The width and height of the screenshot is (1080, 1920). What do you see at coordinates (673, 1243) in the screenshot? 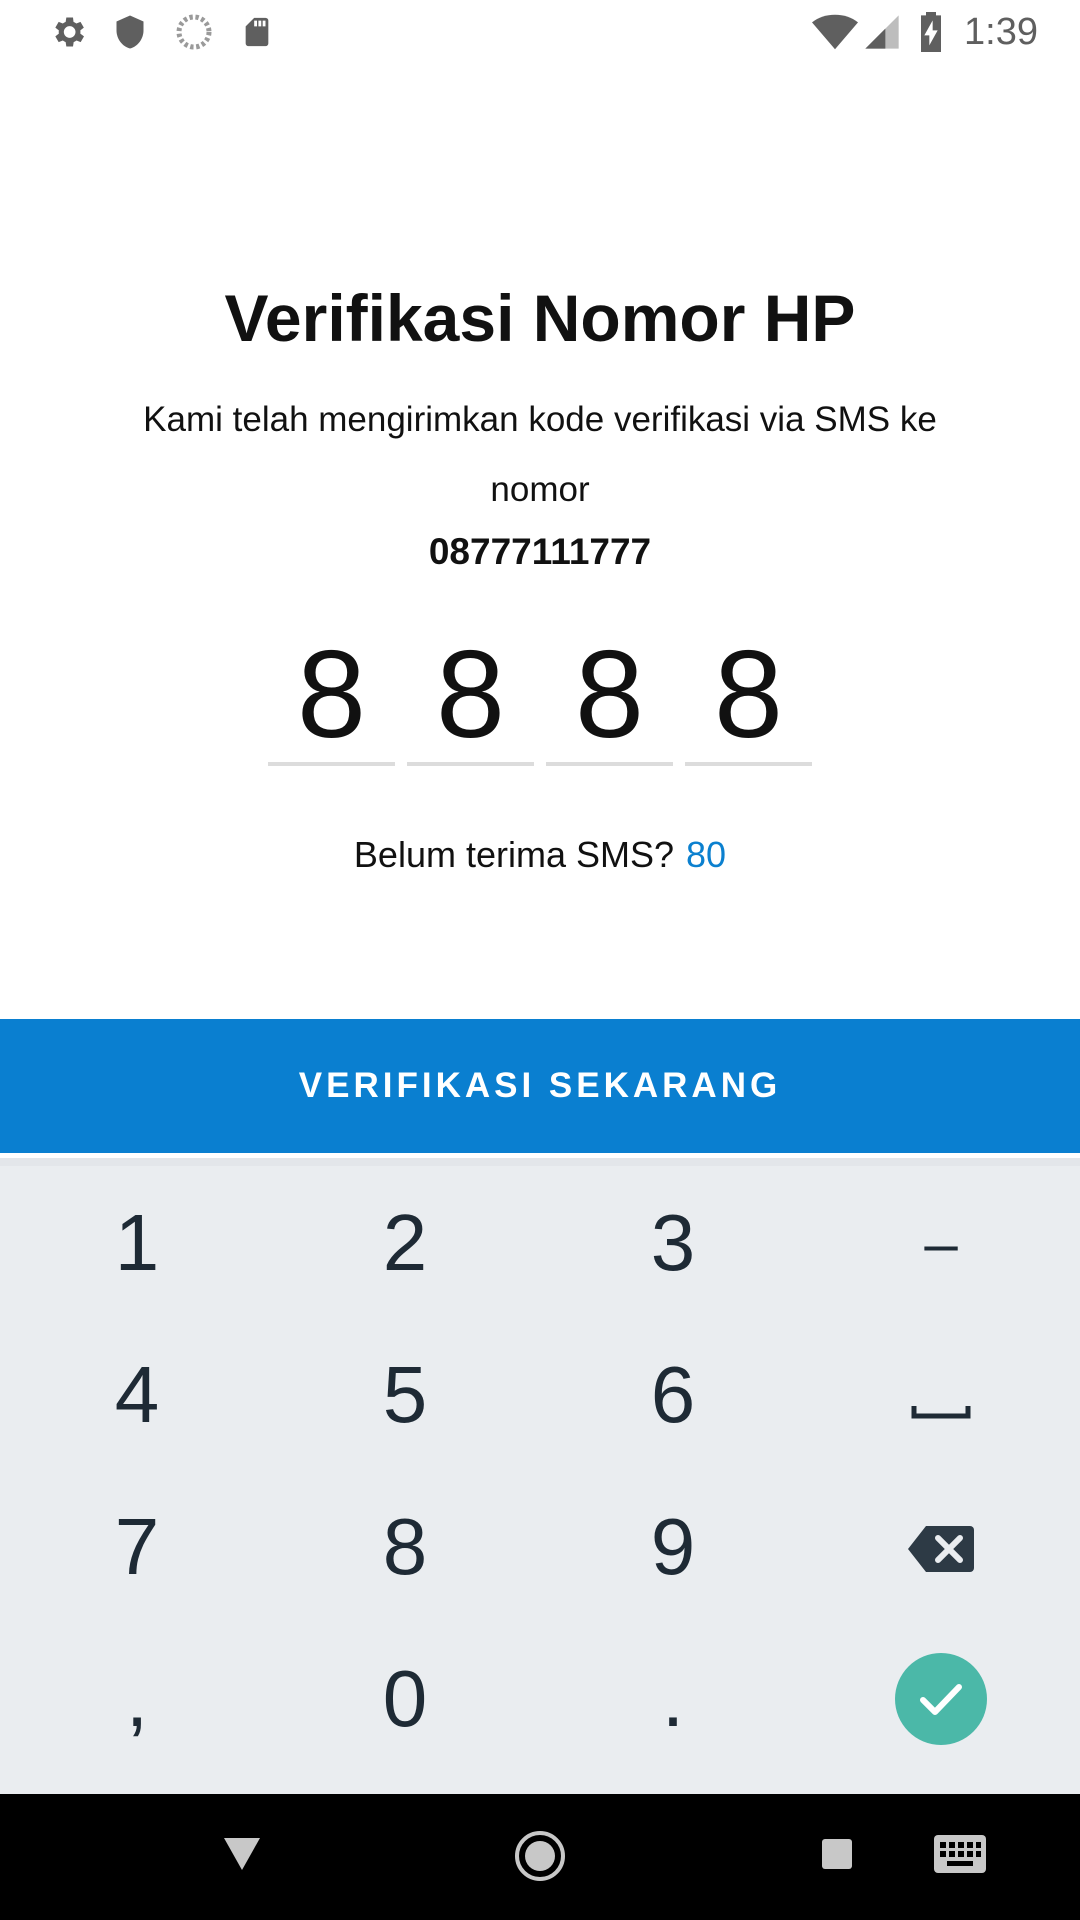
I see `key-3: 3` at bounding box center [673, 1243].